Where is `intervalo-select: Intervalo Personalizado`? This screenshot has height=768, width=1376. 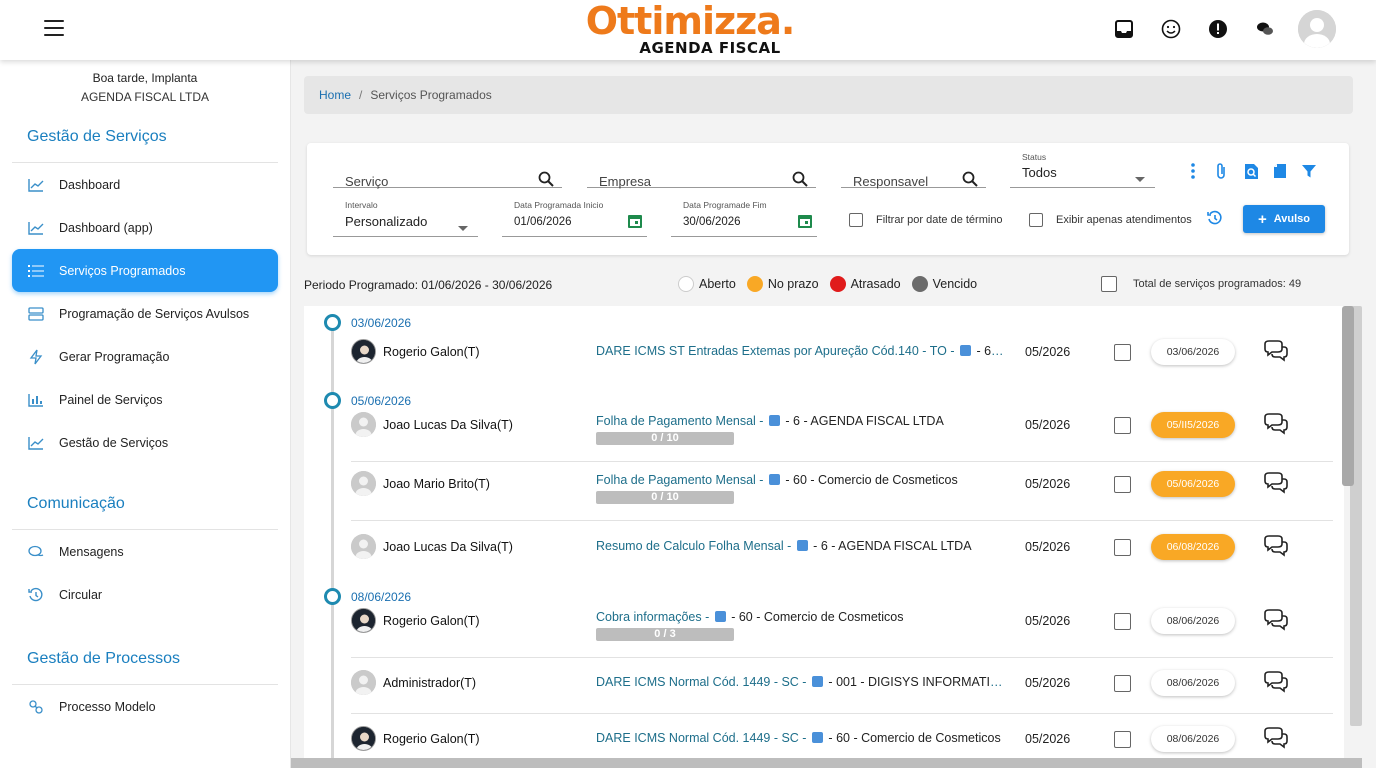
intervalo-select: Intervalo Personalizado is located at coordinates (405, 218).